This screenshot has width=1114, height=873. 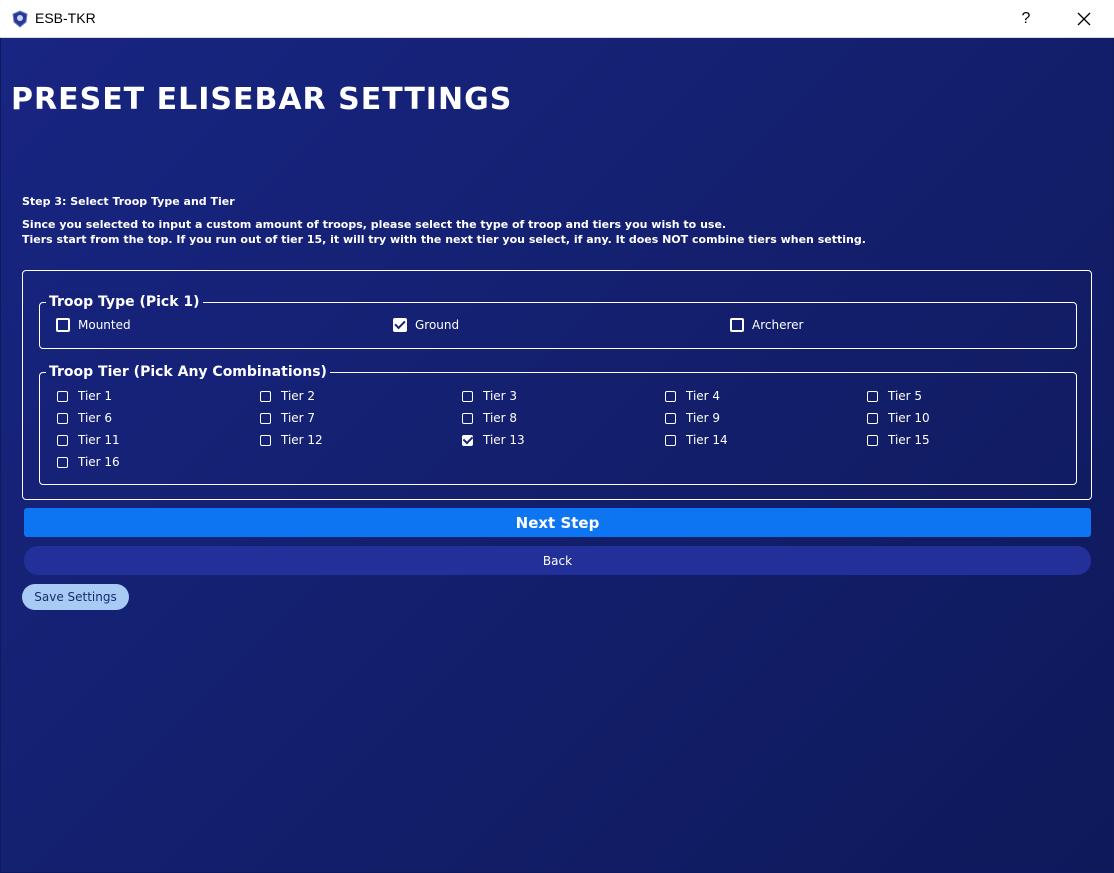 What do you see at coordinates (557, 560) in the screenshot?
I see `back-button: Back` at bounding box center [557, 560].